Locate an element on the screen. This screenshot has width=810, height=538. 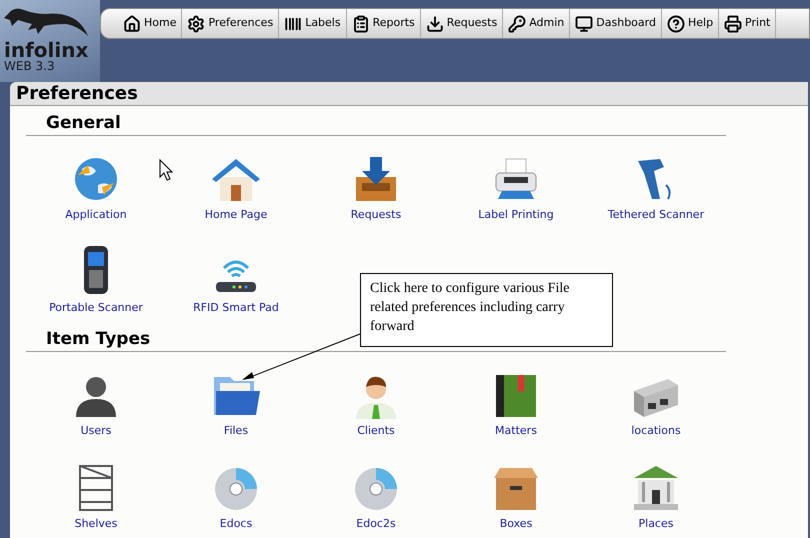
preference-label: Shelves is located at coordinates (96, 524).